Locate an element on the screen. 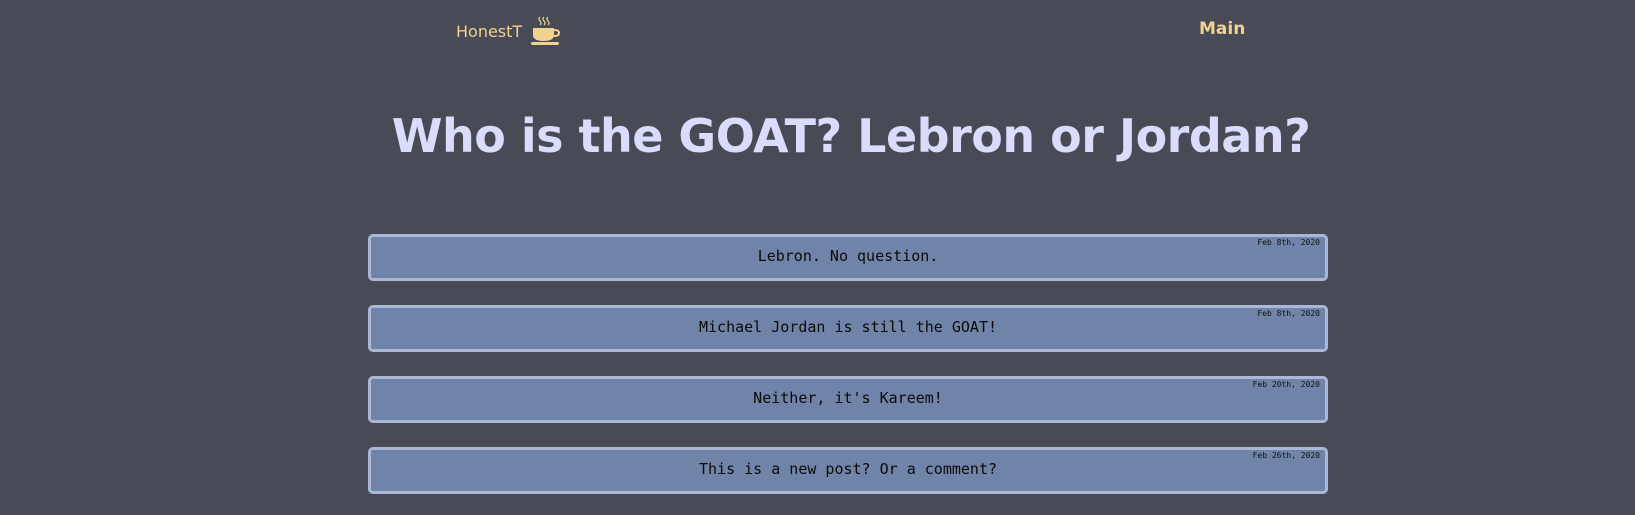 This screenshot has width=1635, height=515. post-text: Lebron. No question. is located at coordinates (848, 256).